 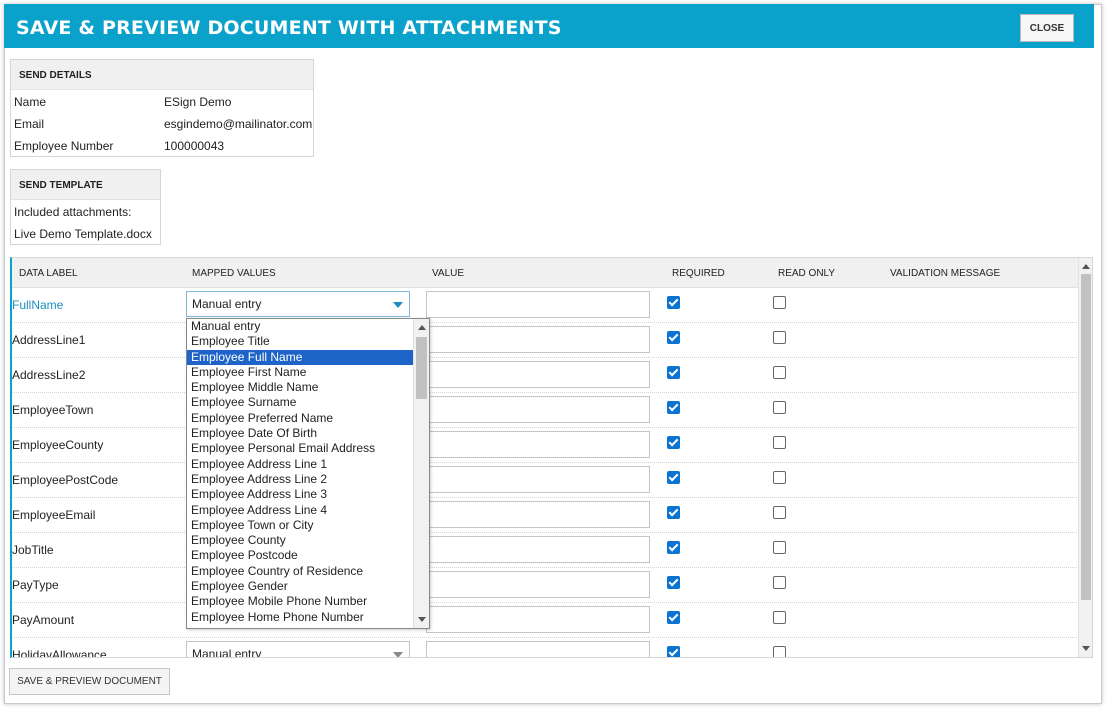 What do you see at coordinates (421, 473) in the screenshot?
I see `dropdown-scrollbar` at bounding box center [421, 473].